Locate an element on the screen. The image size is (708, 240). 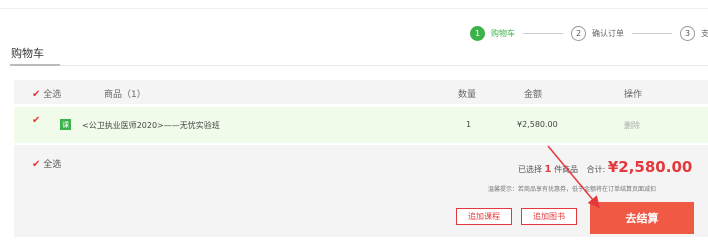
step-confirm-order: 2 确认订单 is located at coordinates (597, 33).